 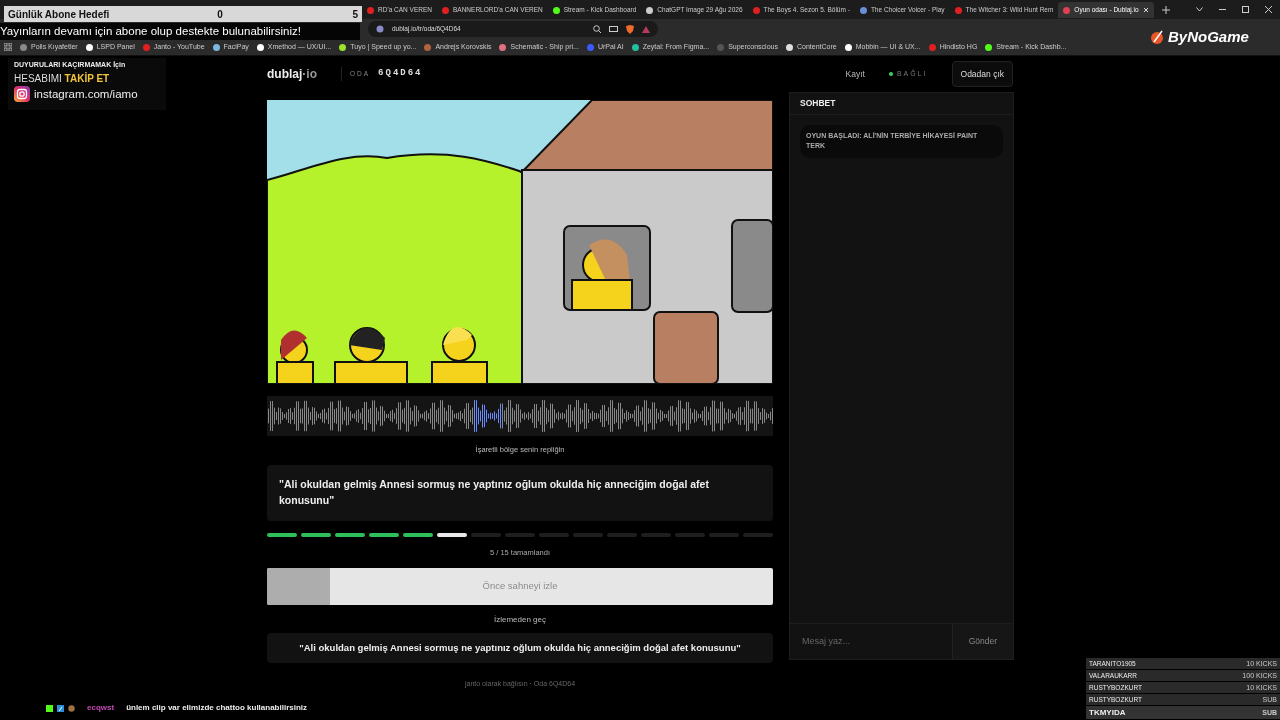 What do you see at coordinates (613, 29) in the screenshot?
I see `cast-icon` at bounding box center [613, 29].